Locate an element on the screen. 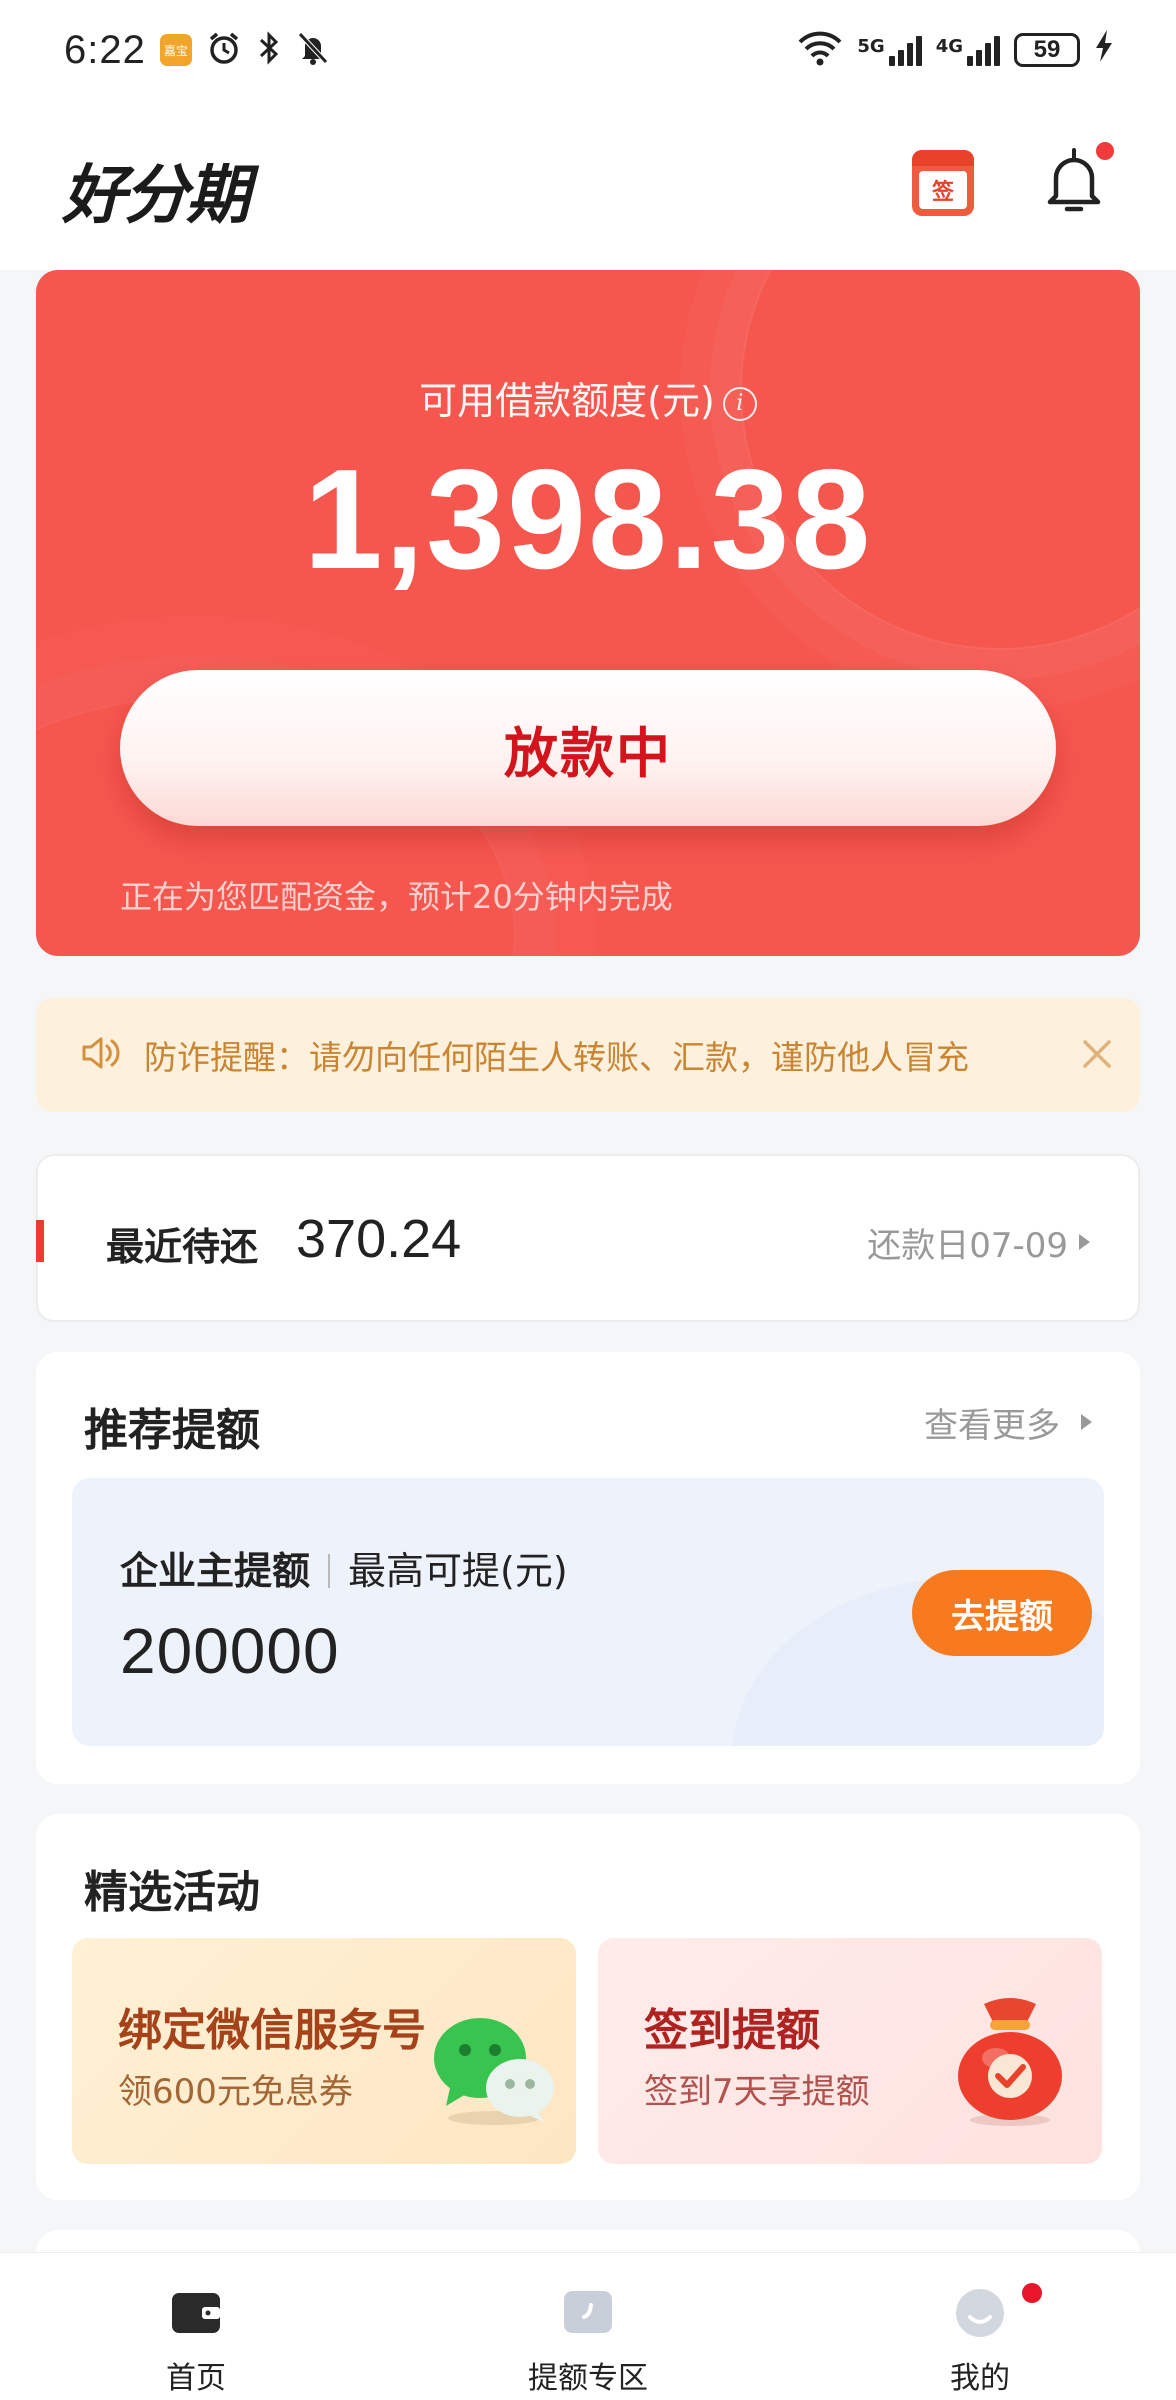 The image size is (1176, 2400). charging-icon is located at coordinates (1104, 50).